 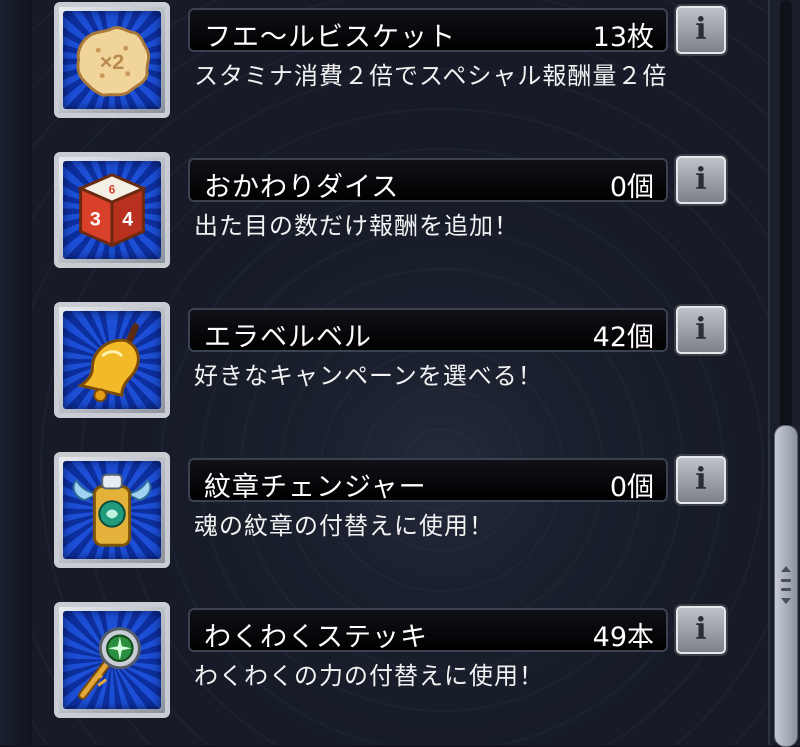 What do you see at coordinates (315, 487) in the screenshot?
I see `item-name: 紋章チェンジャー` at bounding box center [315, 487].